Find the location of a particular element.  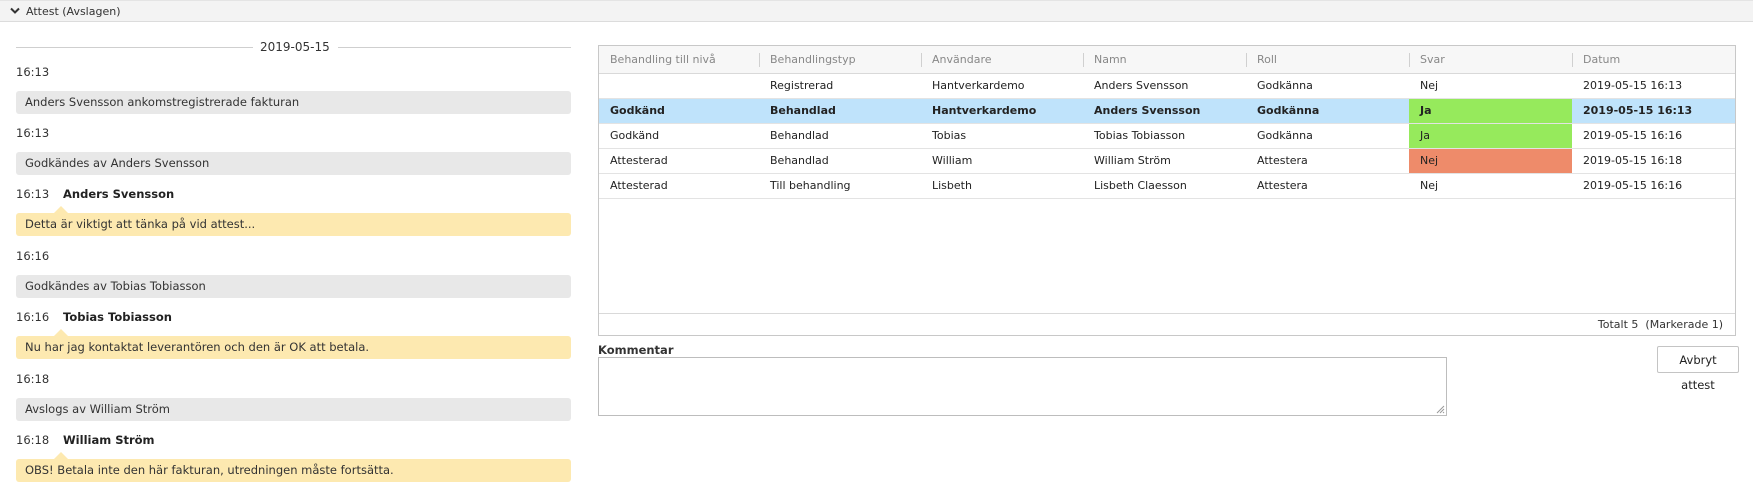

cell-level is located at coordinates (679, 86).